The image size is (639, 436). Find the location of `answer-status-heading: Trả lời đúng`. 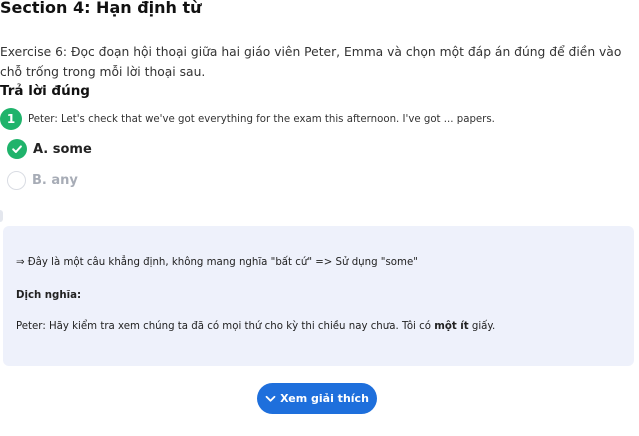

answer-status-heading: Trả lời đúng is located at coordinates (45, 91).